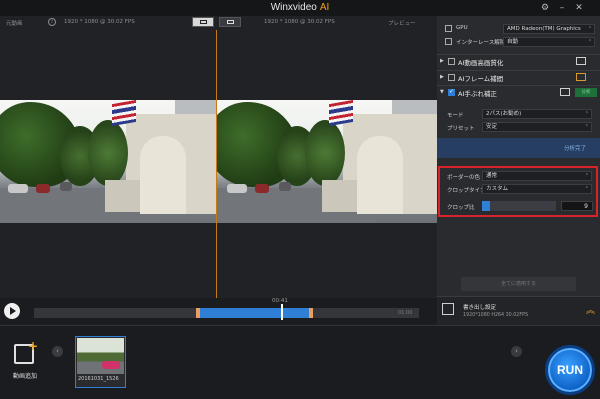  What do you see at coordinates (477, 94) in the screenshot?
I see `stabilization-label: AI手ぶれ補正` at bounding box center [477, 94].